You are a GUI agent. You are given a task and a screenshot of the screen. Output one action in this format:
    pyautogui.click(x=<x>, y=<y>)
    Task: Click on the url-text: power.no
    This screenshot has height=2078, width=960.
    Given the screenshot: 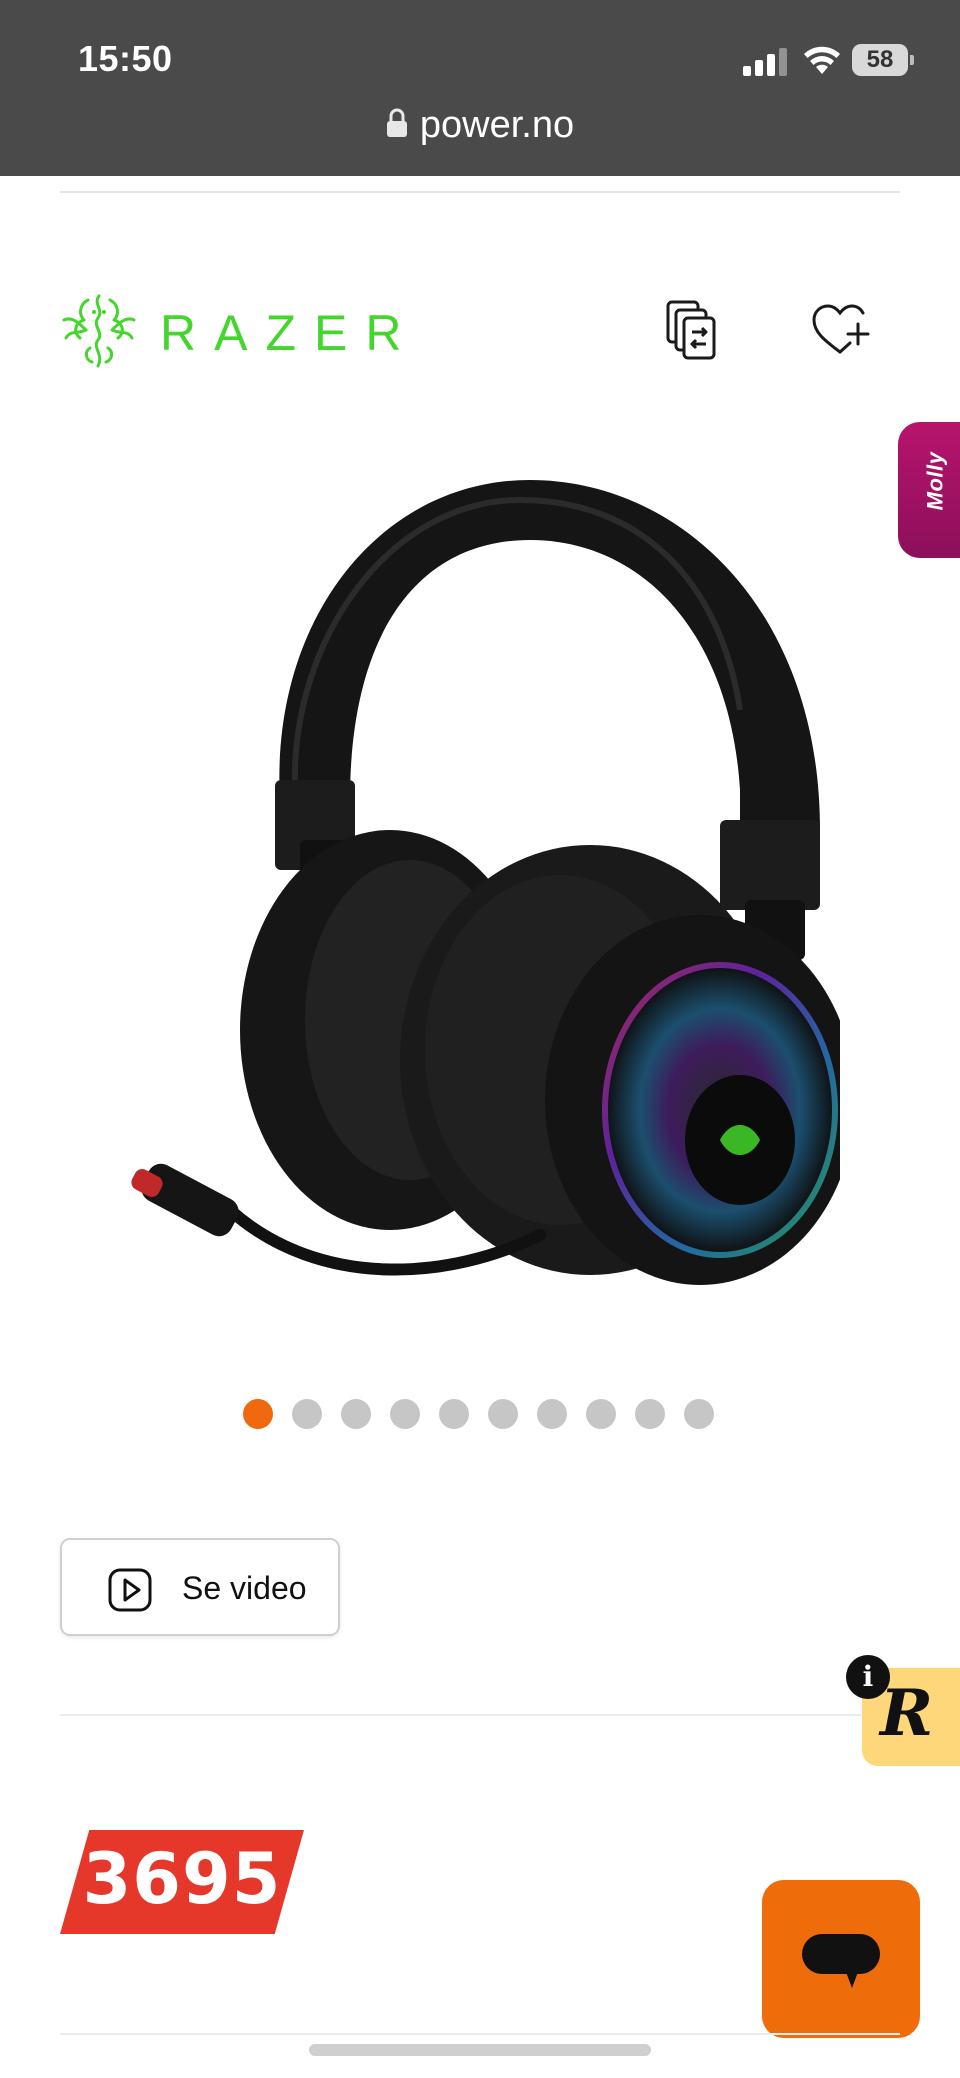 What is the action you would take?
    pyautogui.click(x=497, y=125)
    